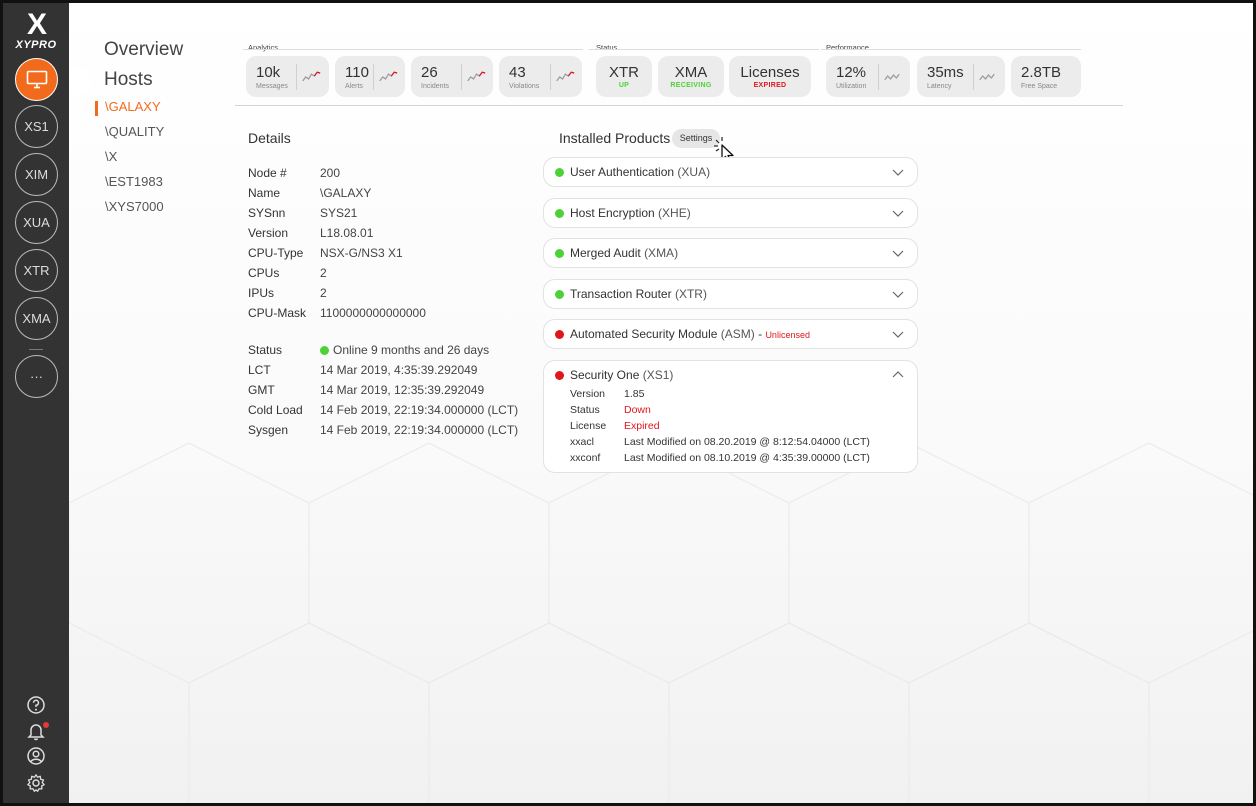 The height and width of the screenshot is (806, 1256). What do you see at coordinates (36, 376) in the screenshot?
I see `sidebar-item-more: ···` at bounding box center [36, 376].